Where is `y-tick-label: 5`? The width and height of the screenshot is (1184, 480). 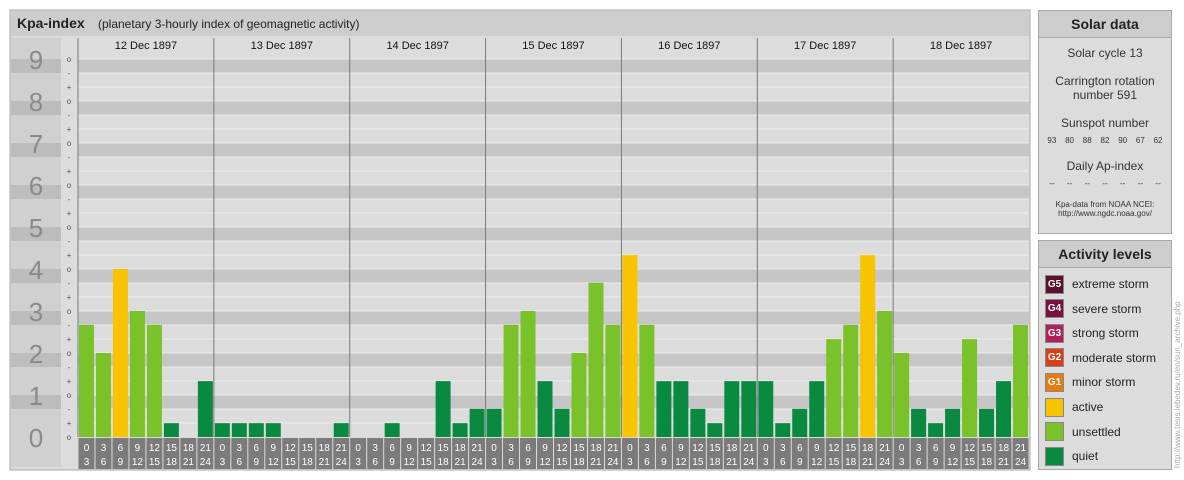 y-tick-label: 5 is located at coordinates (36, 228).